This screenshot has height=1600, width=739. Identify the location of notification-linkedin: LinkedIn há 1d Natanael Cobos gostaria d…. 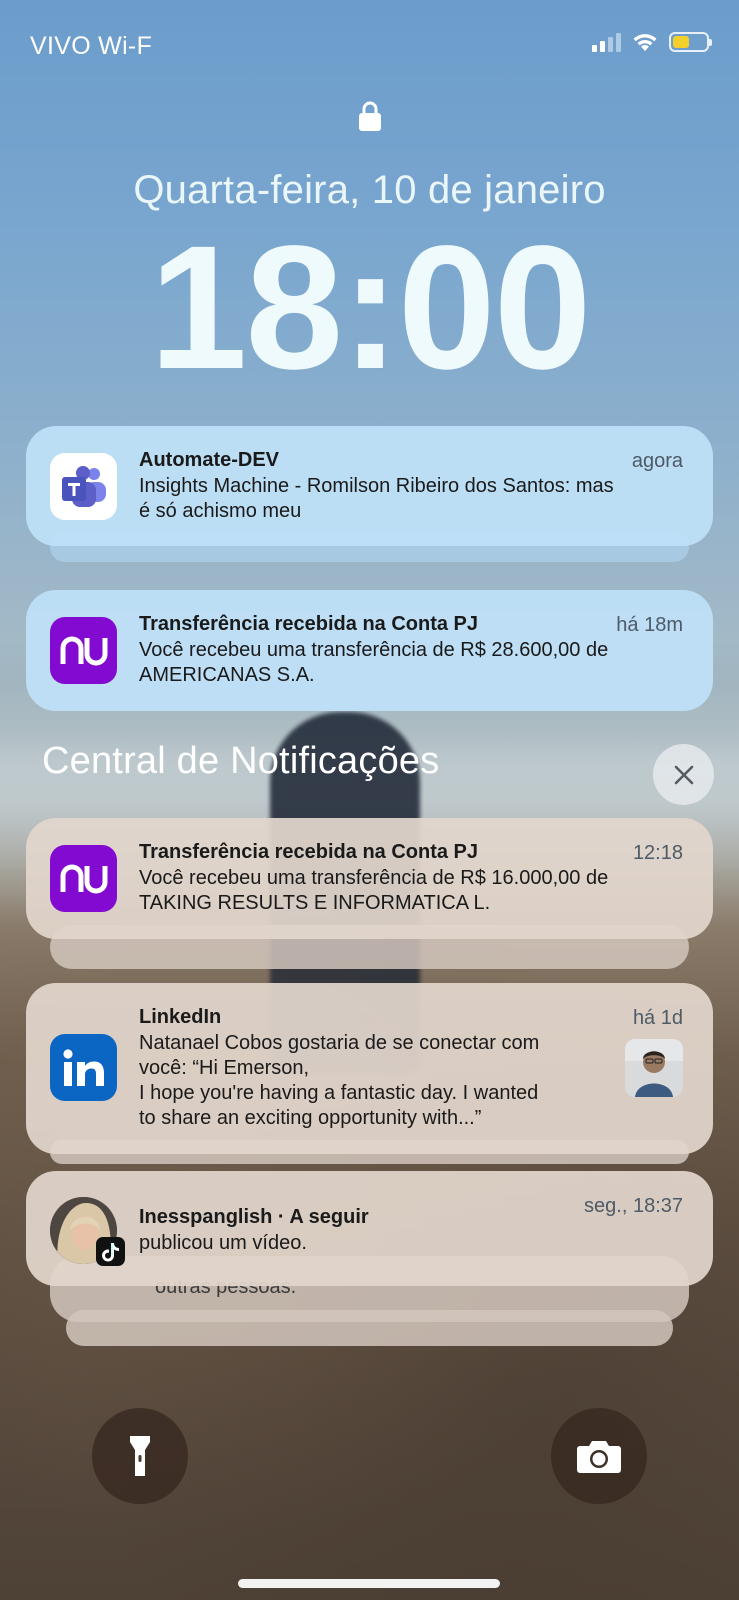
(369, 1068).